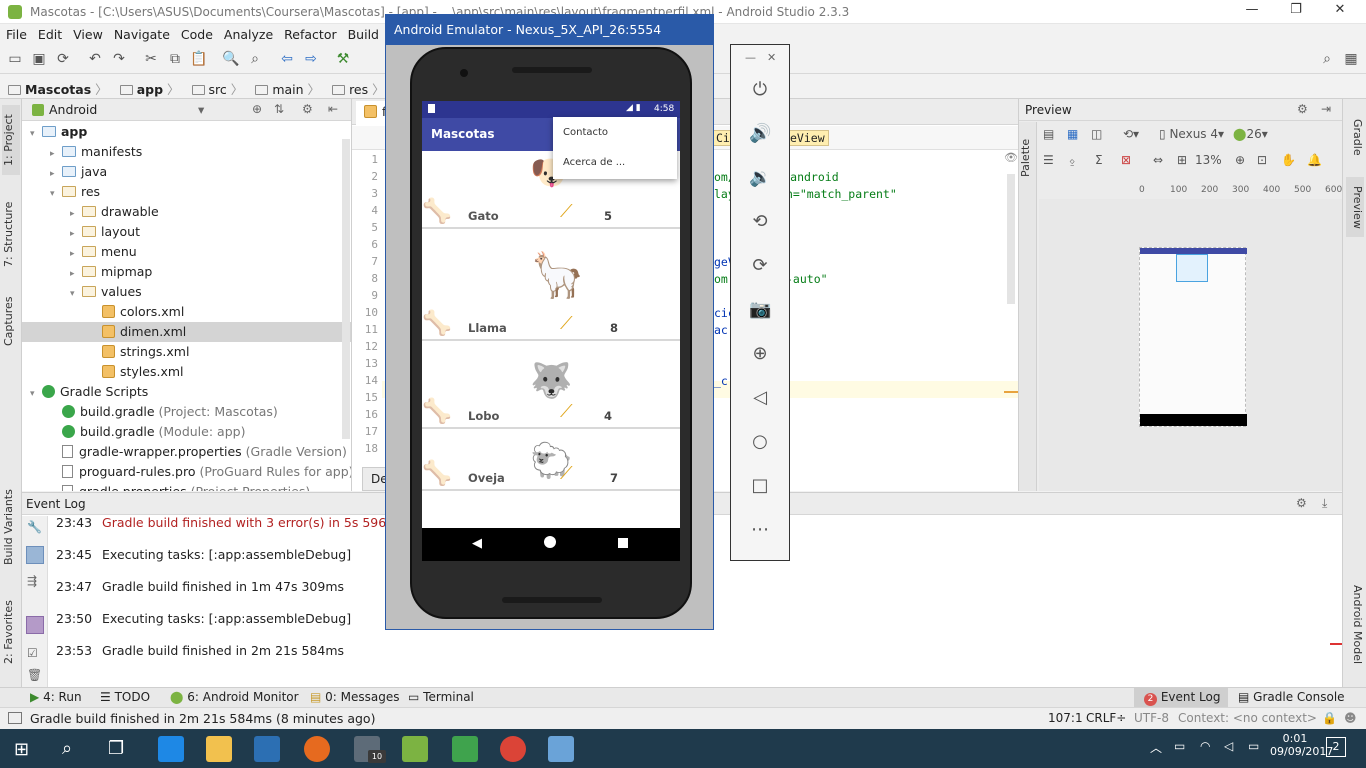  What do you see at coordinates (1096, 134) in the screenshot?
I see `both-mode-icon: ◫` at bounding box center [1096, 134].